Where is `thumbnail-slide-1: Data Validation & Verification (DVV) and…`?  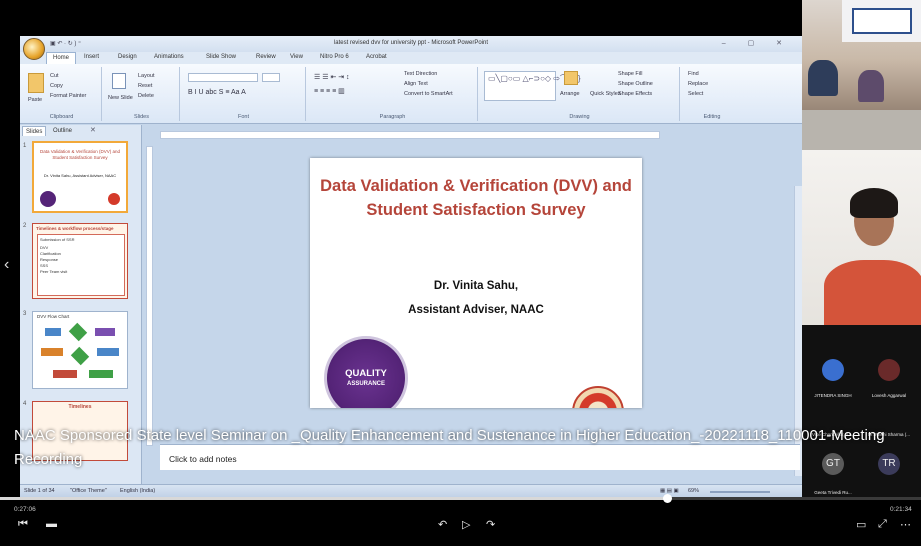
thumbnail-slide-1: Data Validation & Verification (DVV) and… is located at coordinates (80, 177).